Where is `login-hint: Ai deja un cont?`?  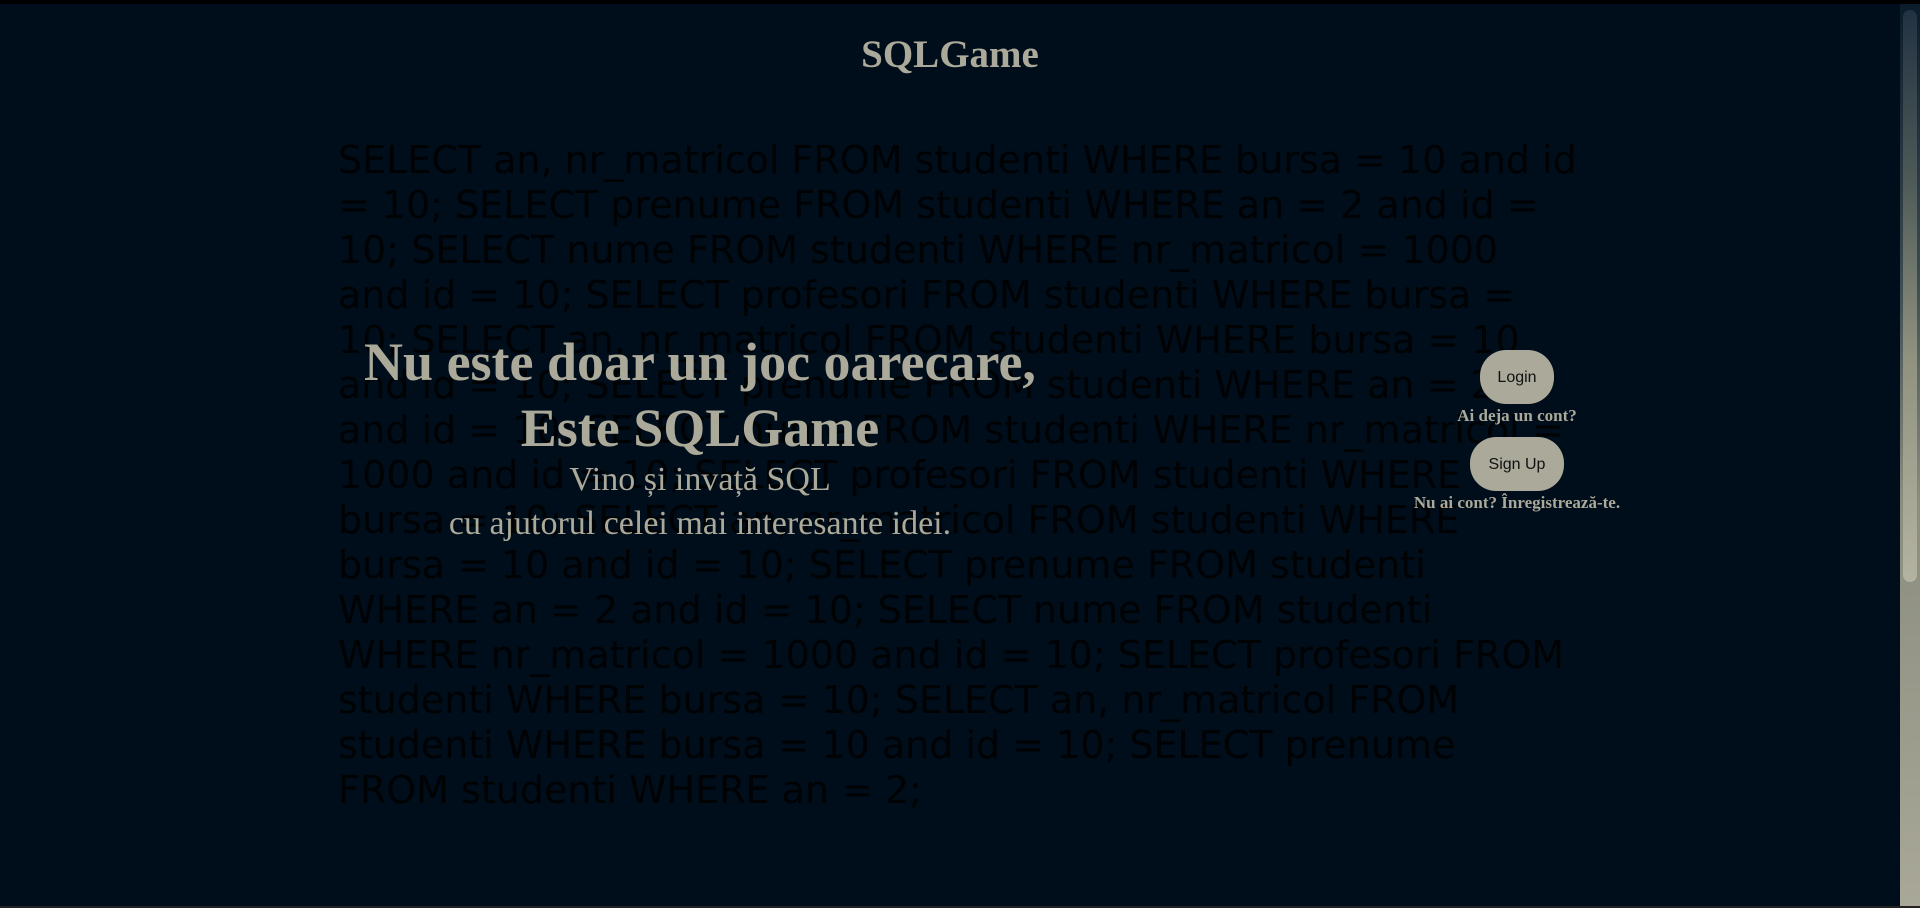
login-hint: Ai deja un cont? is located at coordinates (1517, 415).